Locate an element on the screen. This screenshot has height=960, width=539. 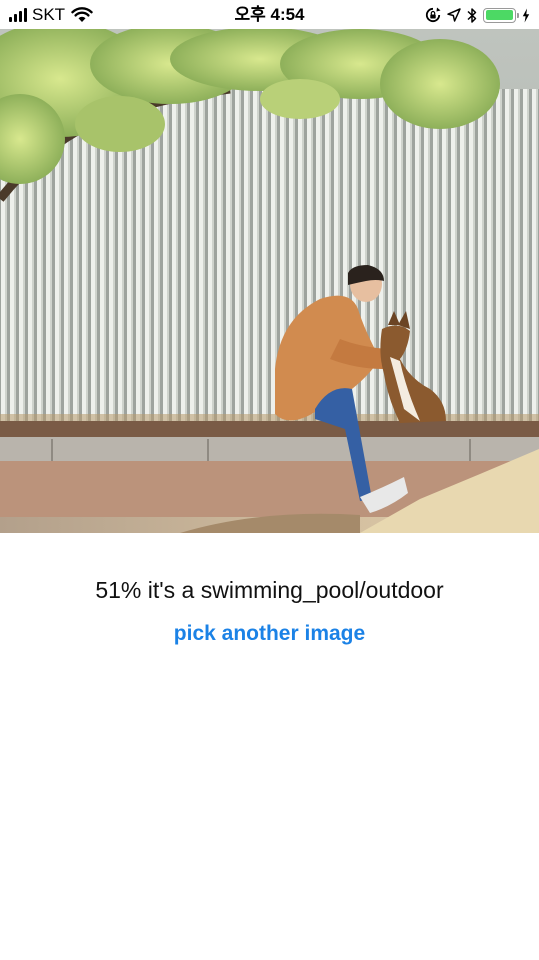
status-right is located at coordinates (477, 15).